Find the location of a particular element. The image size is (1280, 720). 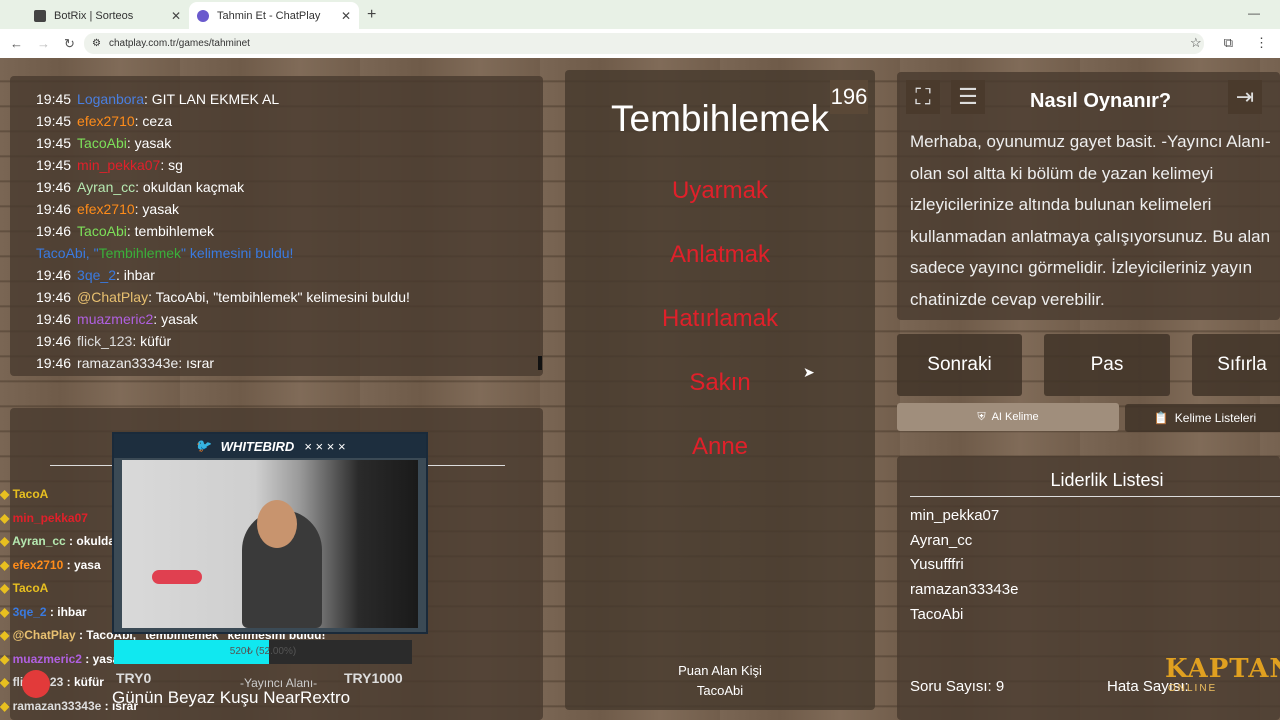

scorer-label: Puan Alan Kişi is located at coordinates (720, 670).